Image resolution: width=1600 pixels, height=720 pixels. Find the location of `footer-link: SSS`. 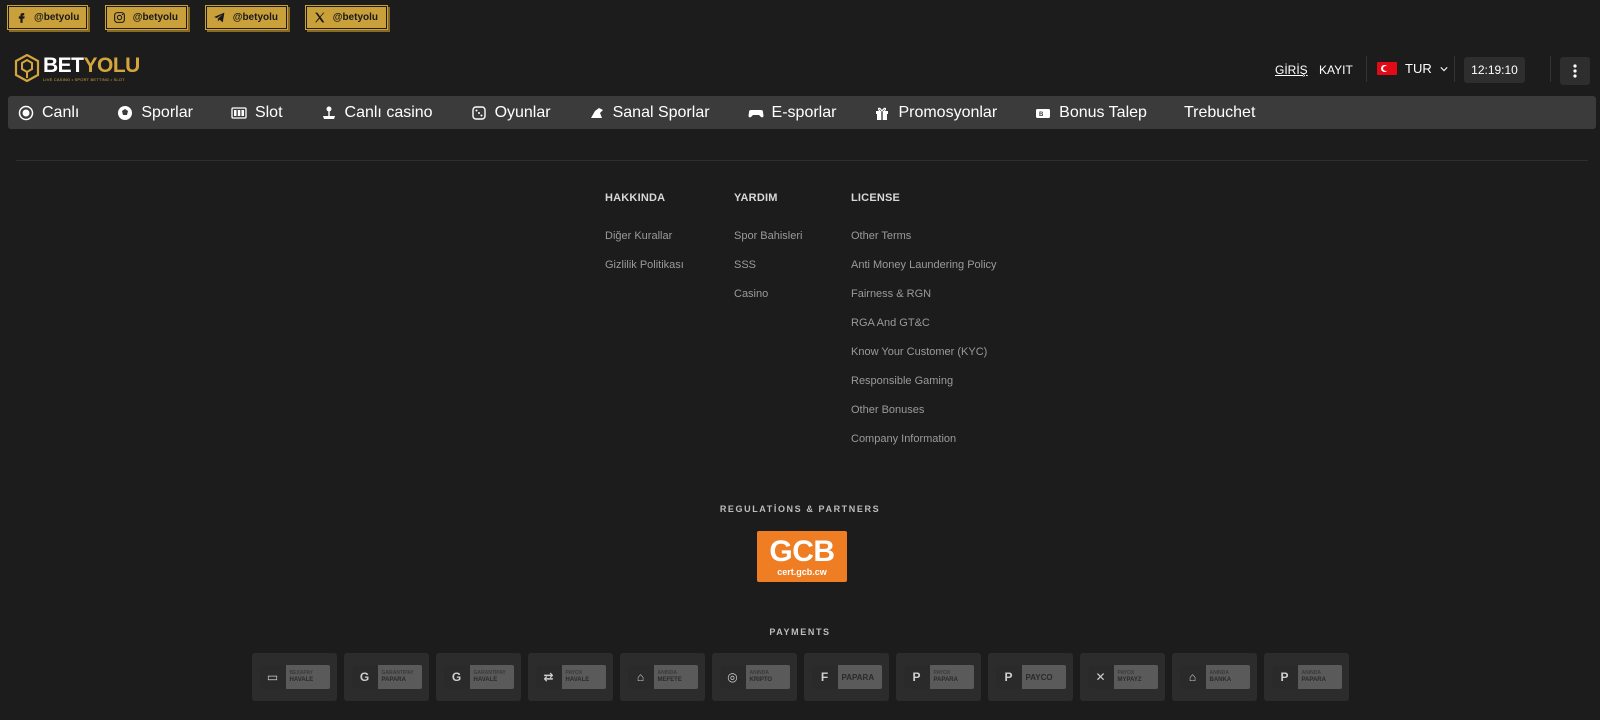

footer-link: SSS is located at coordinates (768, 265).